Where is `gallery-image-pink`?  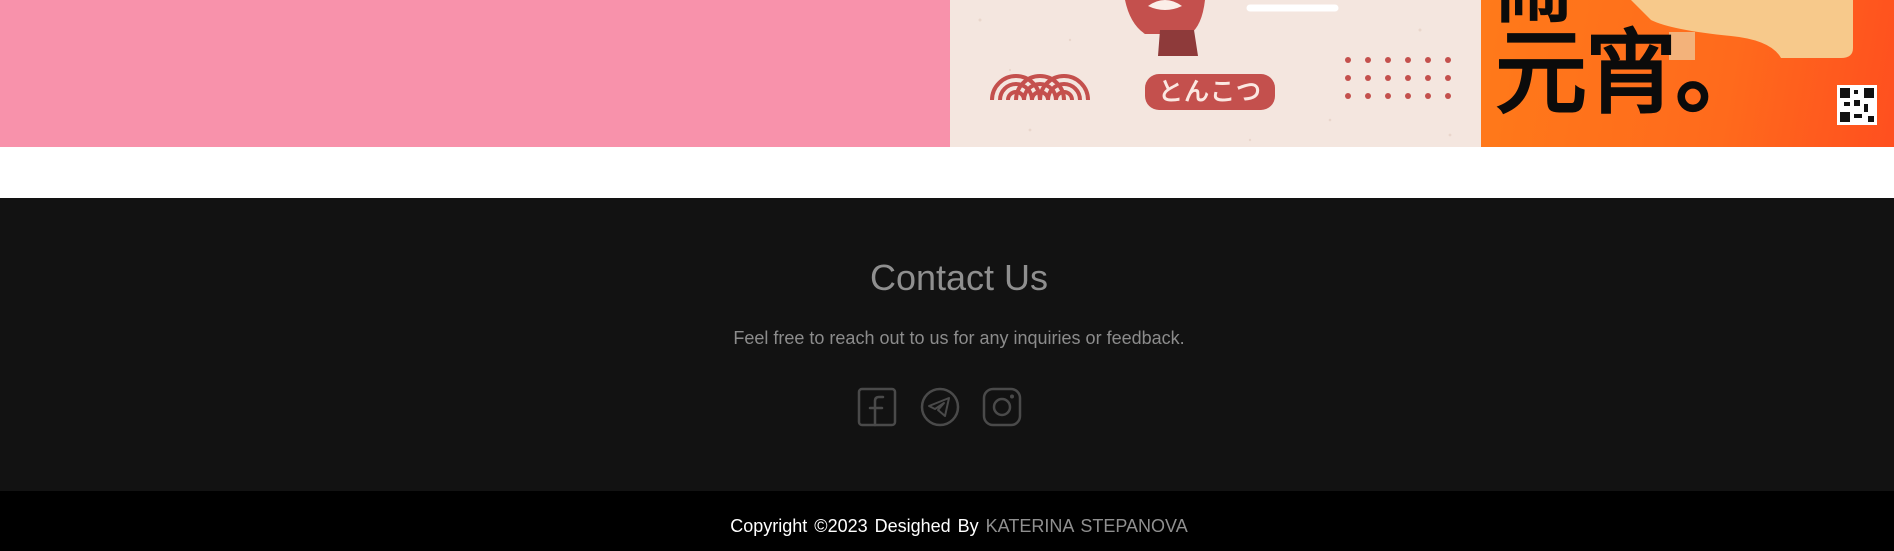
gallery-image-pink is located at coordinates (475, 73).